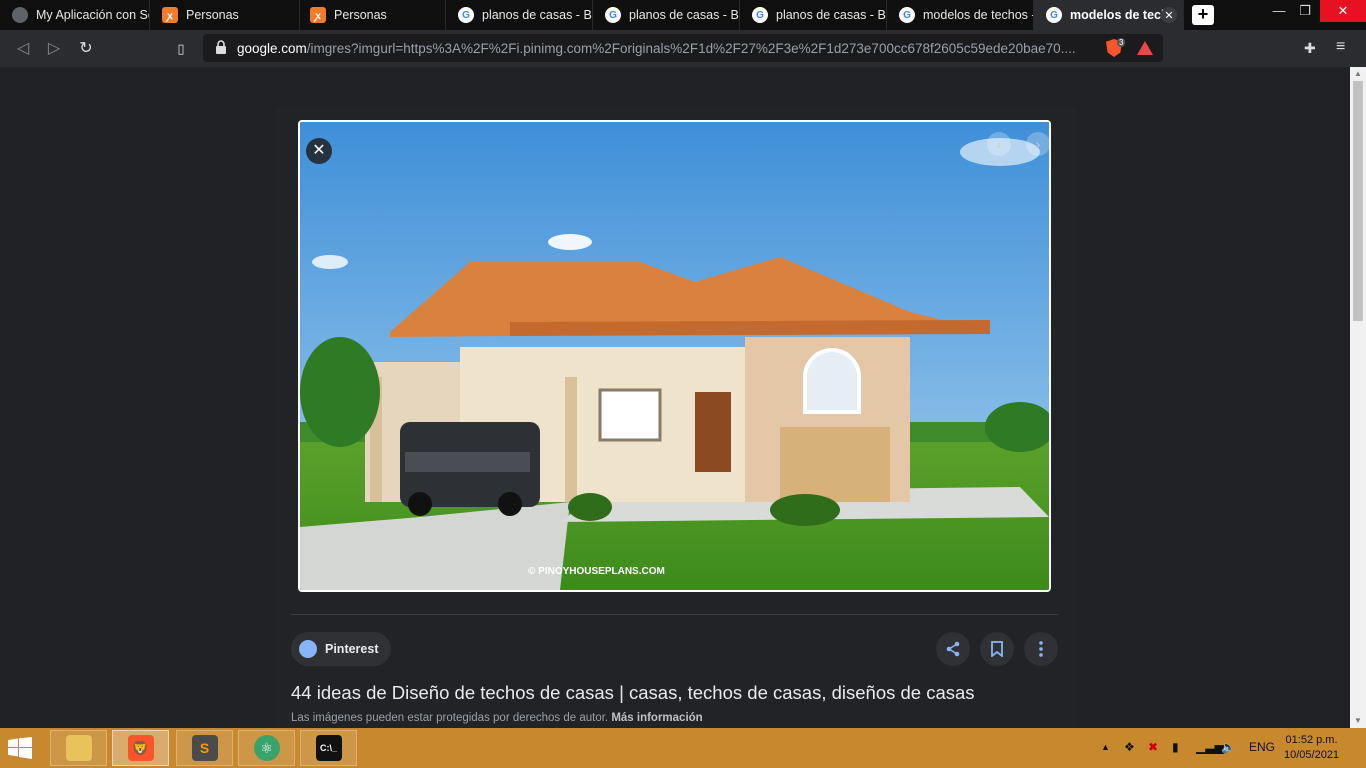 This screenshot has height=768, width=1366. I want to click on share-icon, so click(953, 649).